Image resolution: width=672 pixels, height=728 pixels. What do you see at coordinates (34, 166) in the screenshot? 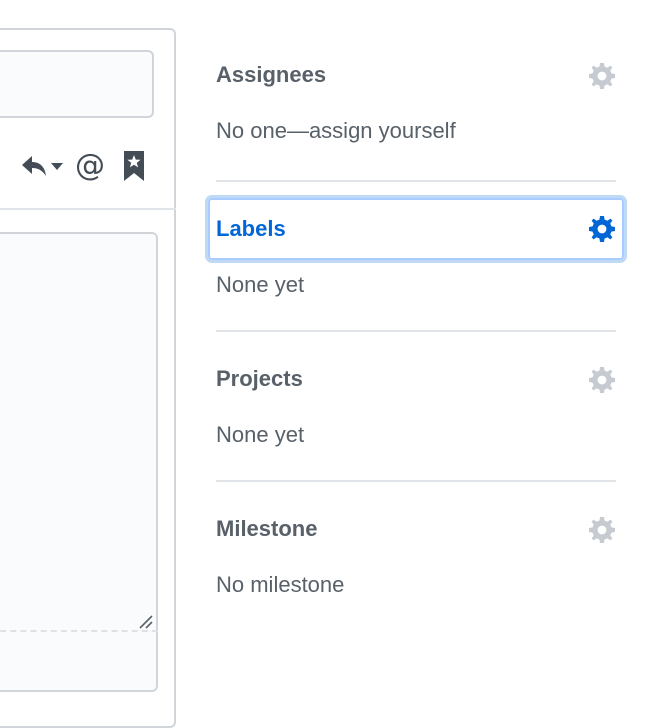
I see `reply-icon` at bounding box center [34, 166].